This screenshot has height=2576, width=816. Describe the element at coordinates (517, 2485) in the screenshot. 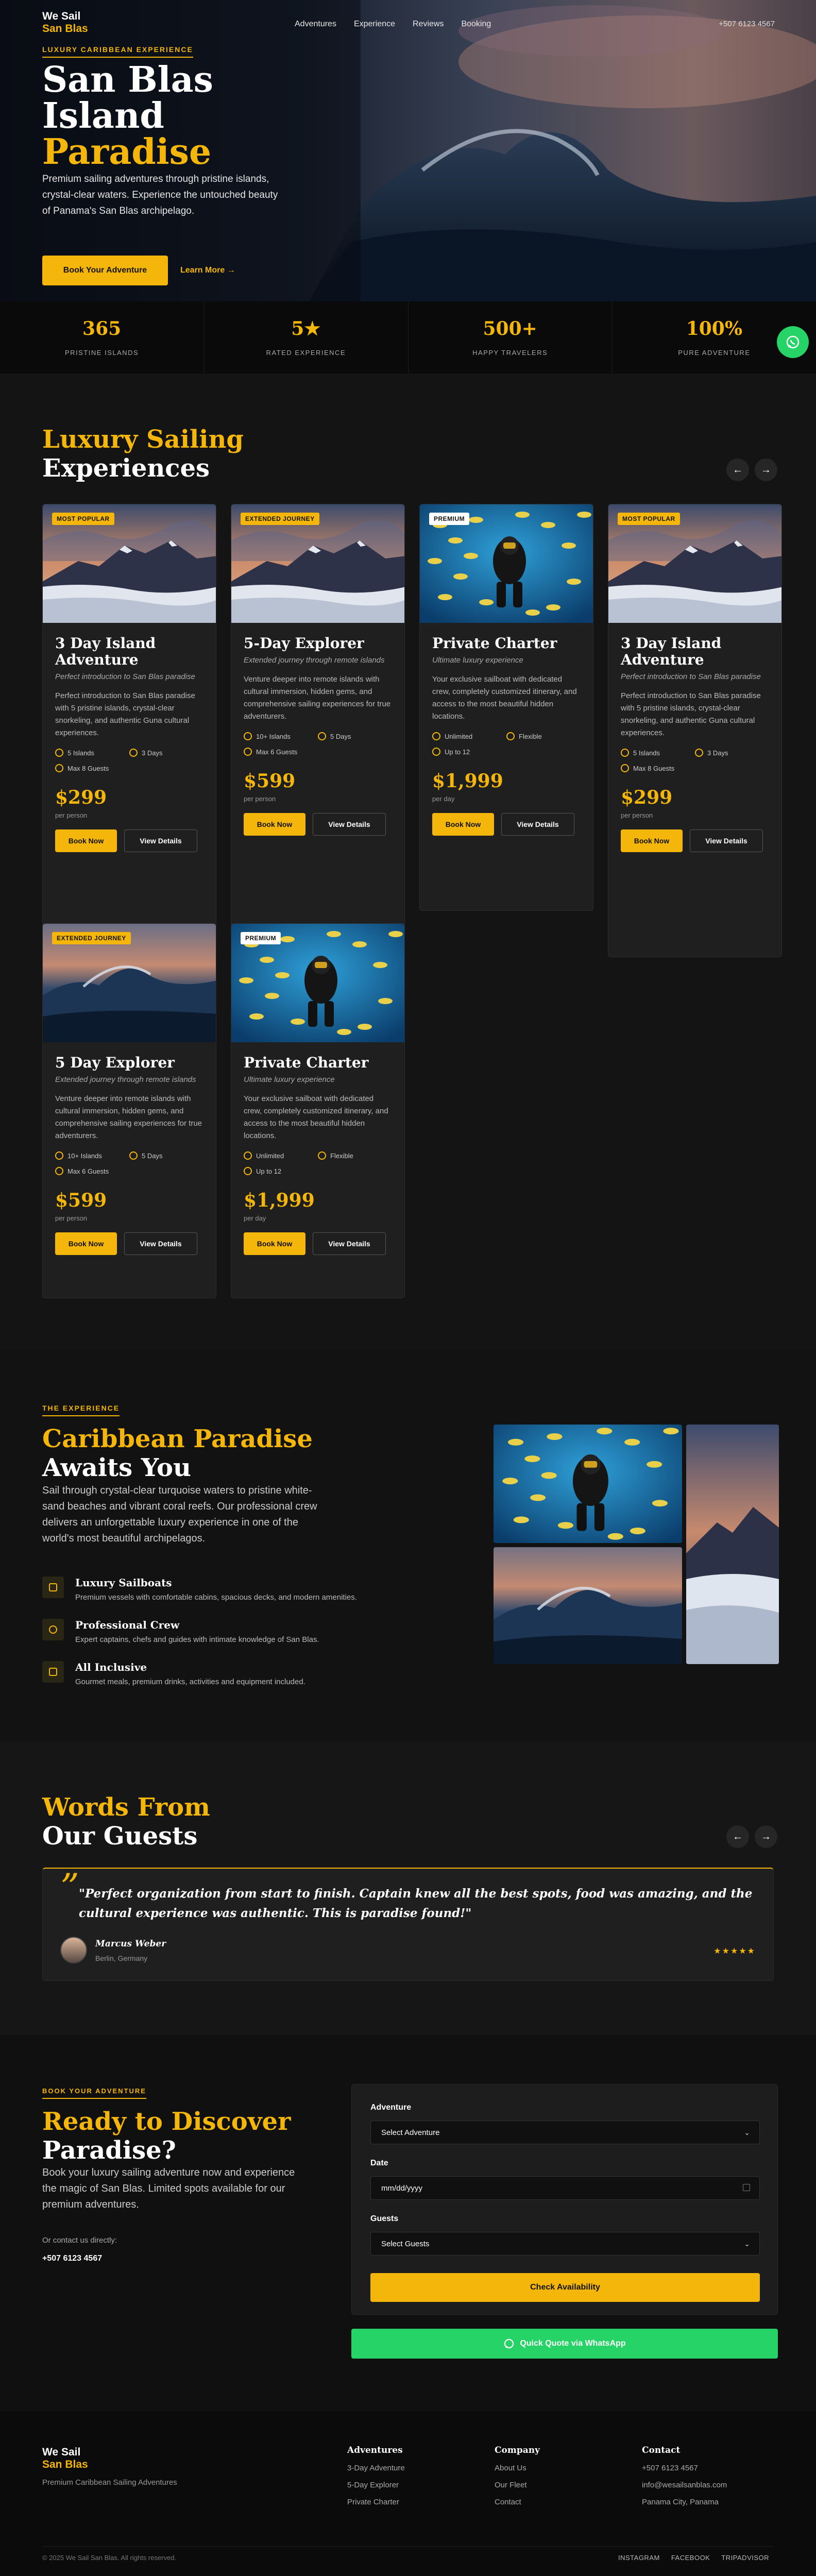

I see `footer-link: Our Fleet` at that location.